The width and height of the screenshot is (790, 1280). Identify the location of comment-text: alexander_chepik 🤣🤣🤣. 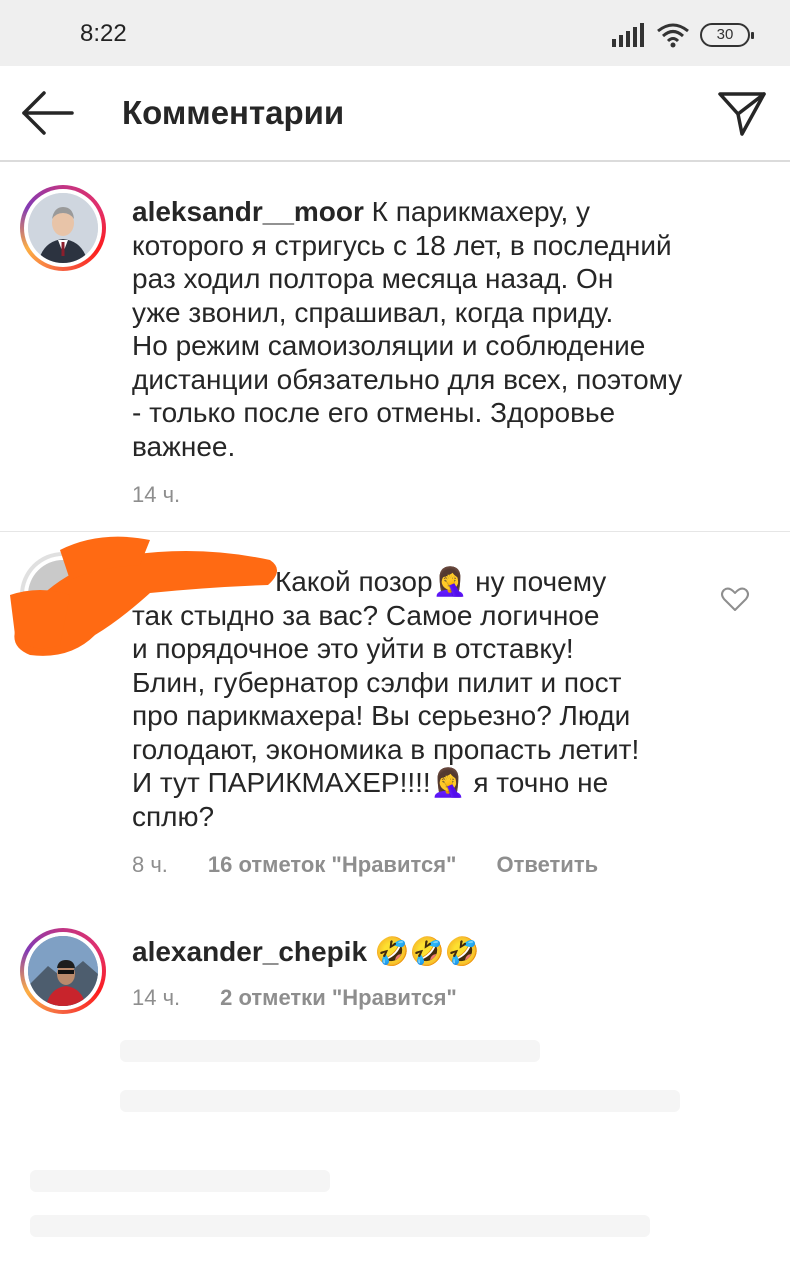
(306, 951).